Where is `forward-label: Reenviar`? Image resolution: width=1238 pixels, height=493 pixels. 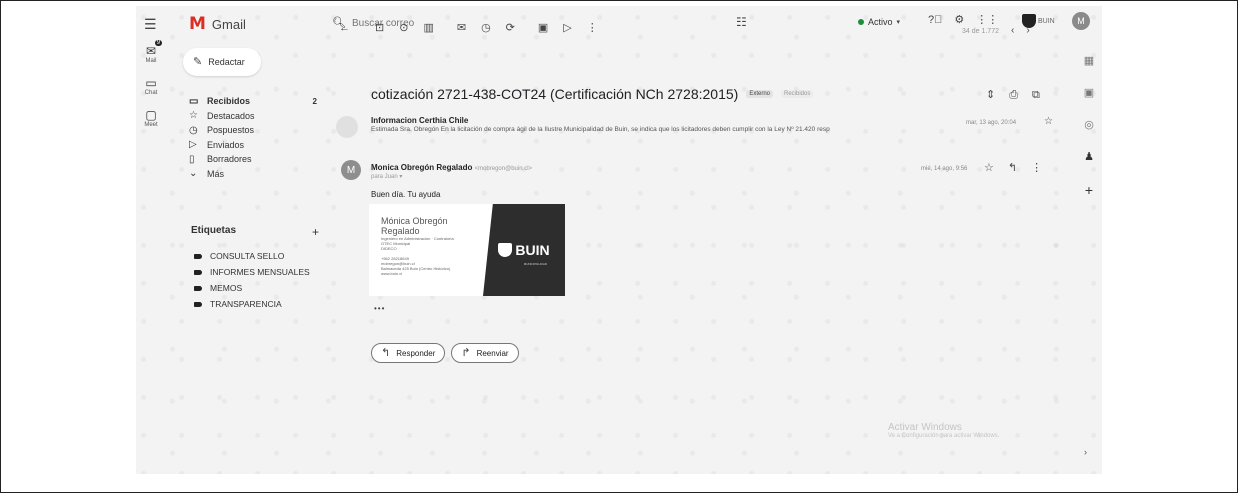 forward-label: Reenviar is located at coordinates (492, 353).